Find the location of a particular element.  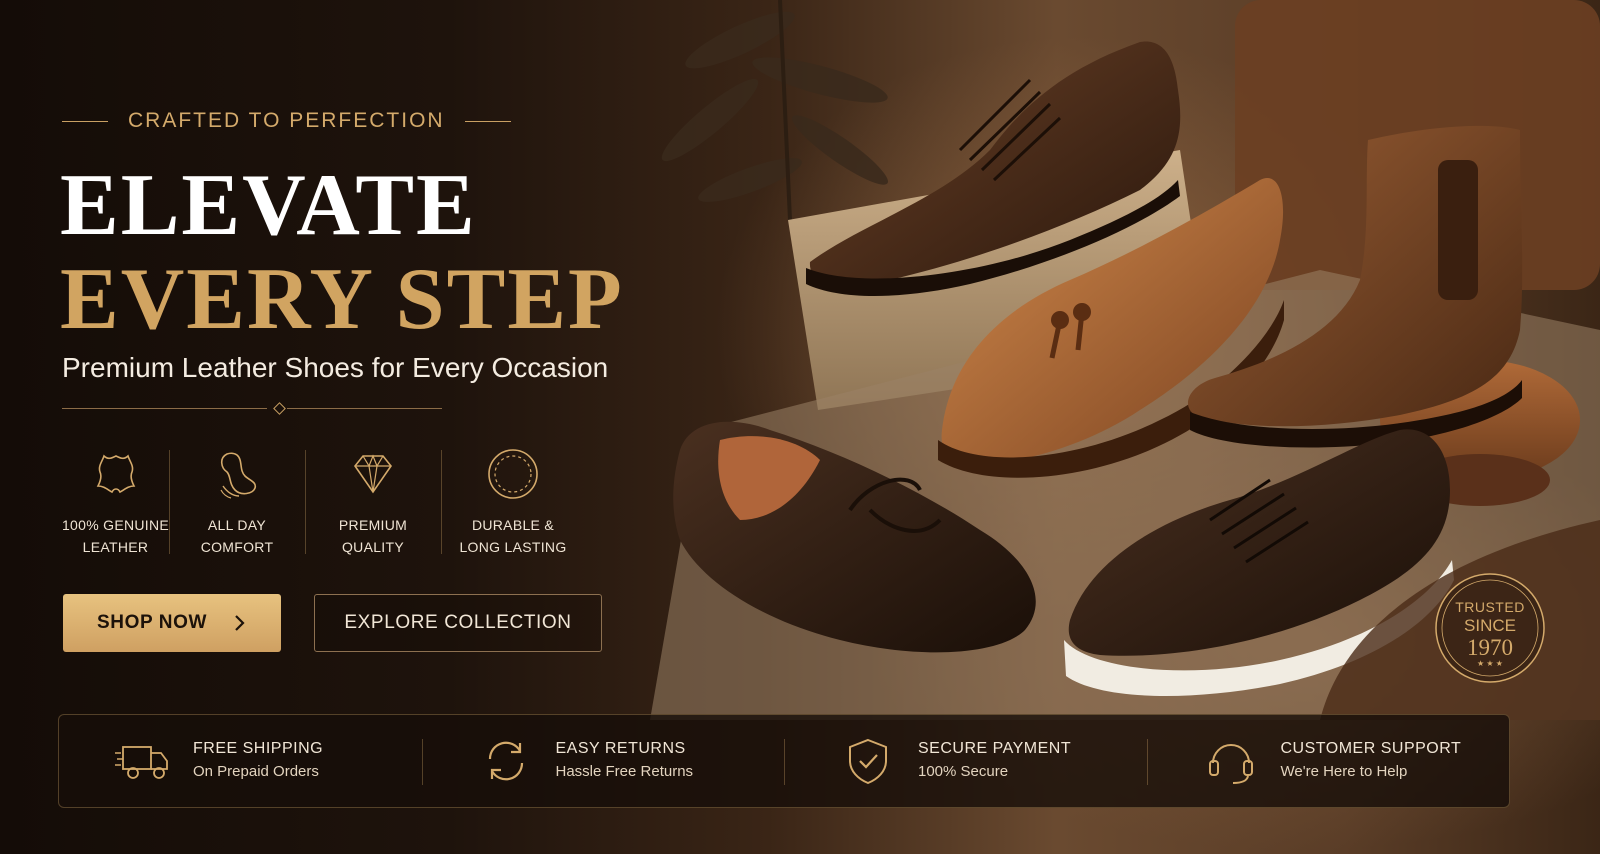

ornament-divider is located at coordinates (252, 408).